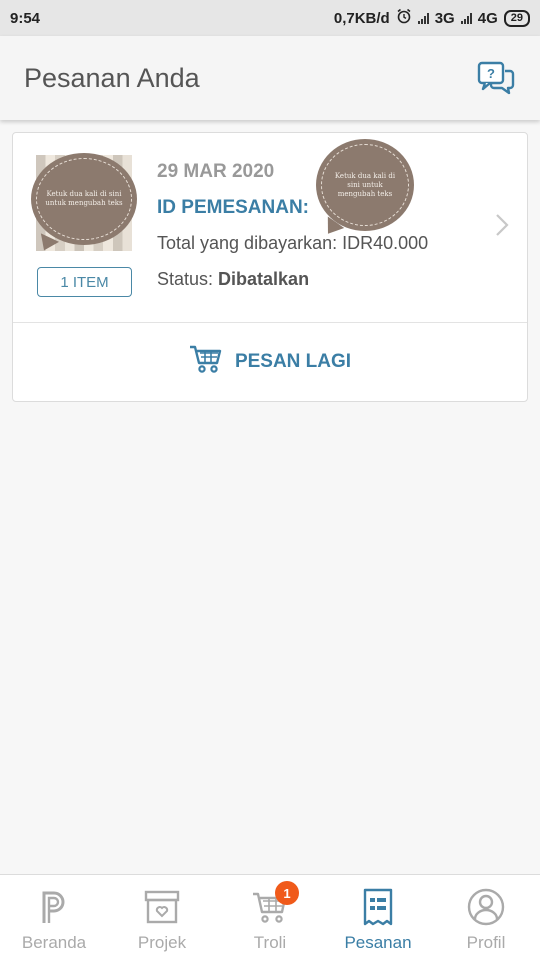 Image resolution: width=540 pixels, height=960 pixels. What do you see at coordinates (270, 78) in the screenshot?
I see `app-header: Pesanan Anda ?` at bounding box center [270, 78].